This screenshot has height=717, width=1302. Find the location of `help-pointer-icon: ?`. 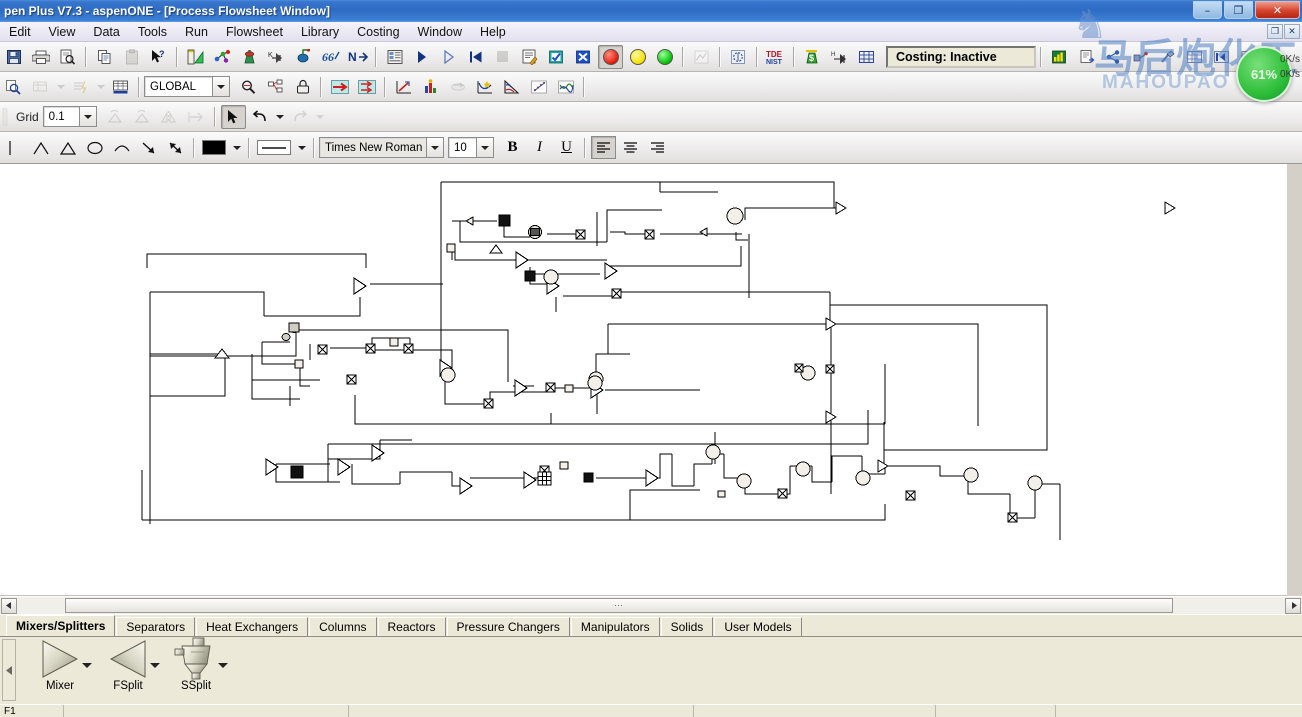

help-pointer-icon: ? is located at coordinates (158, 57).